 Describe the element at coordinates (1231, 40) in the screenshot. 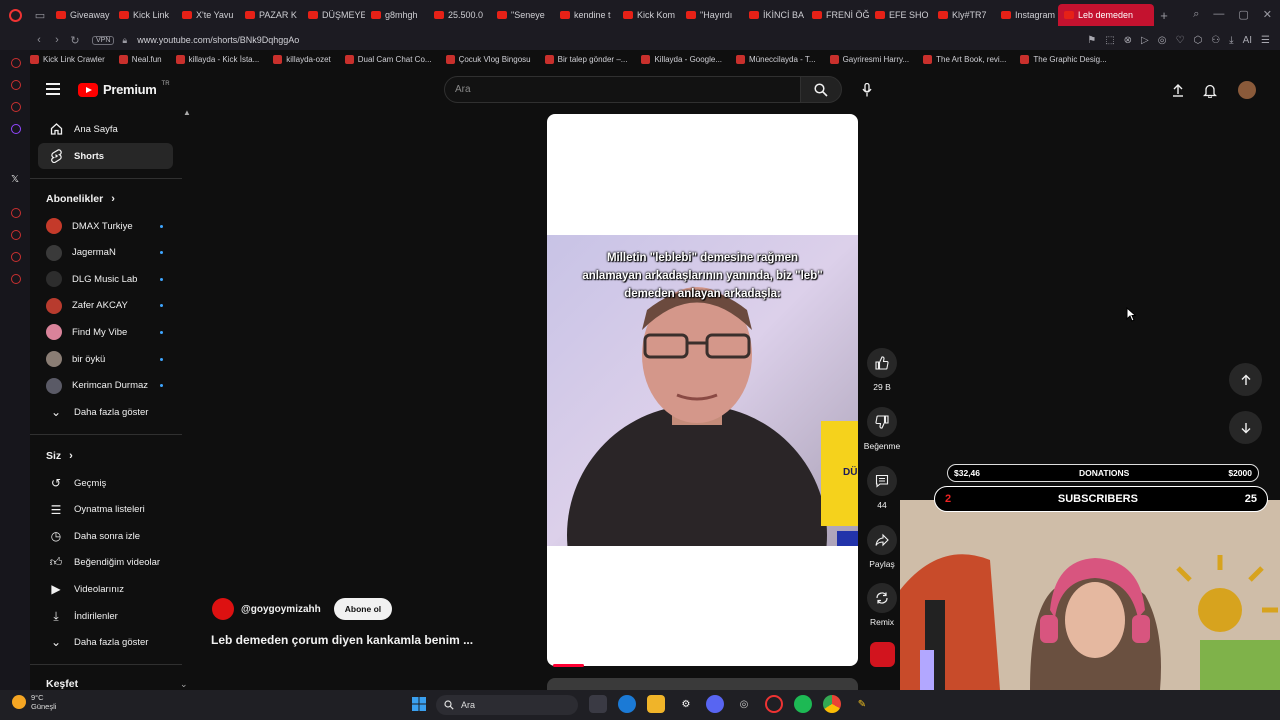

I see `download-bar-icon: ⤓` at that location.